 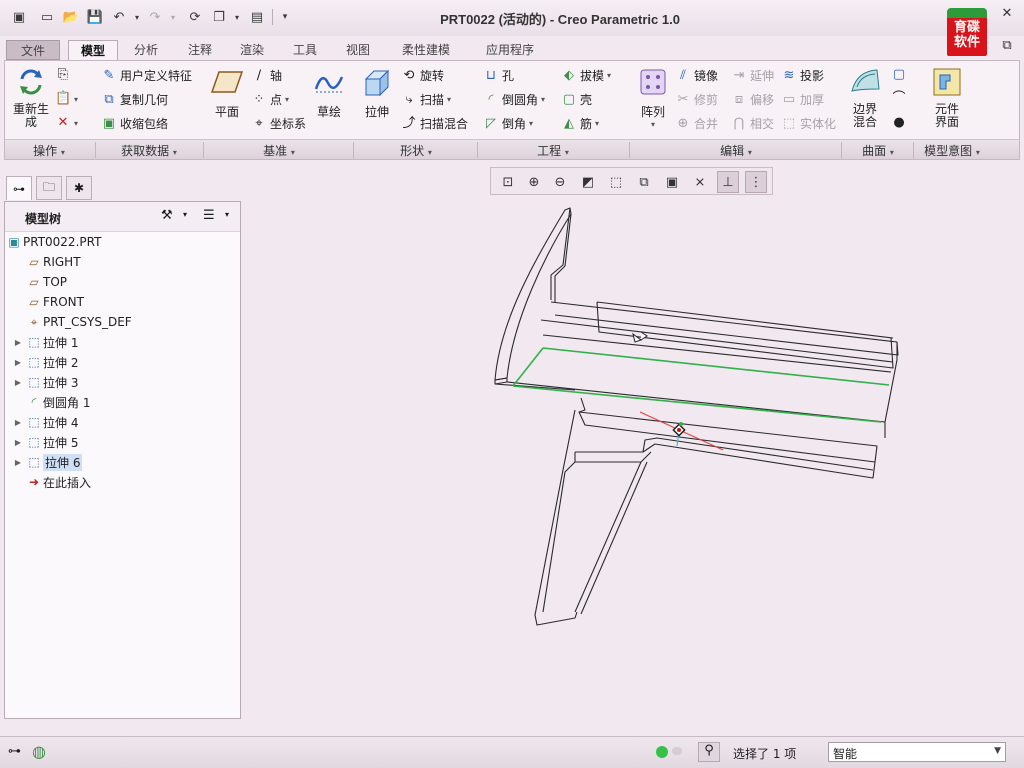 I want to click on saved-views-icon: ⧉, so click(x=644, y=182).